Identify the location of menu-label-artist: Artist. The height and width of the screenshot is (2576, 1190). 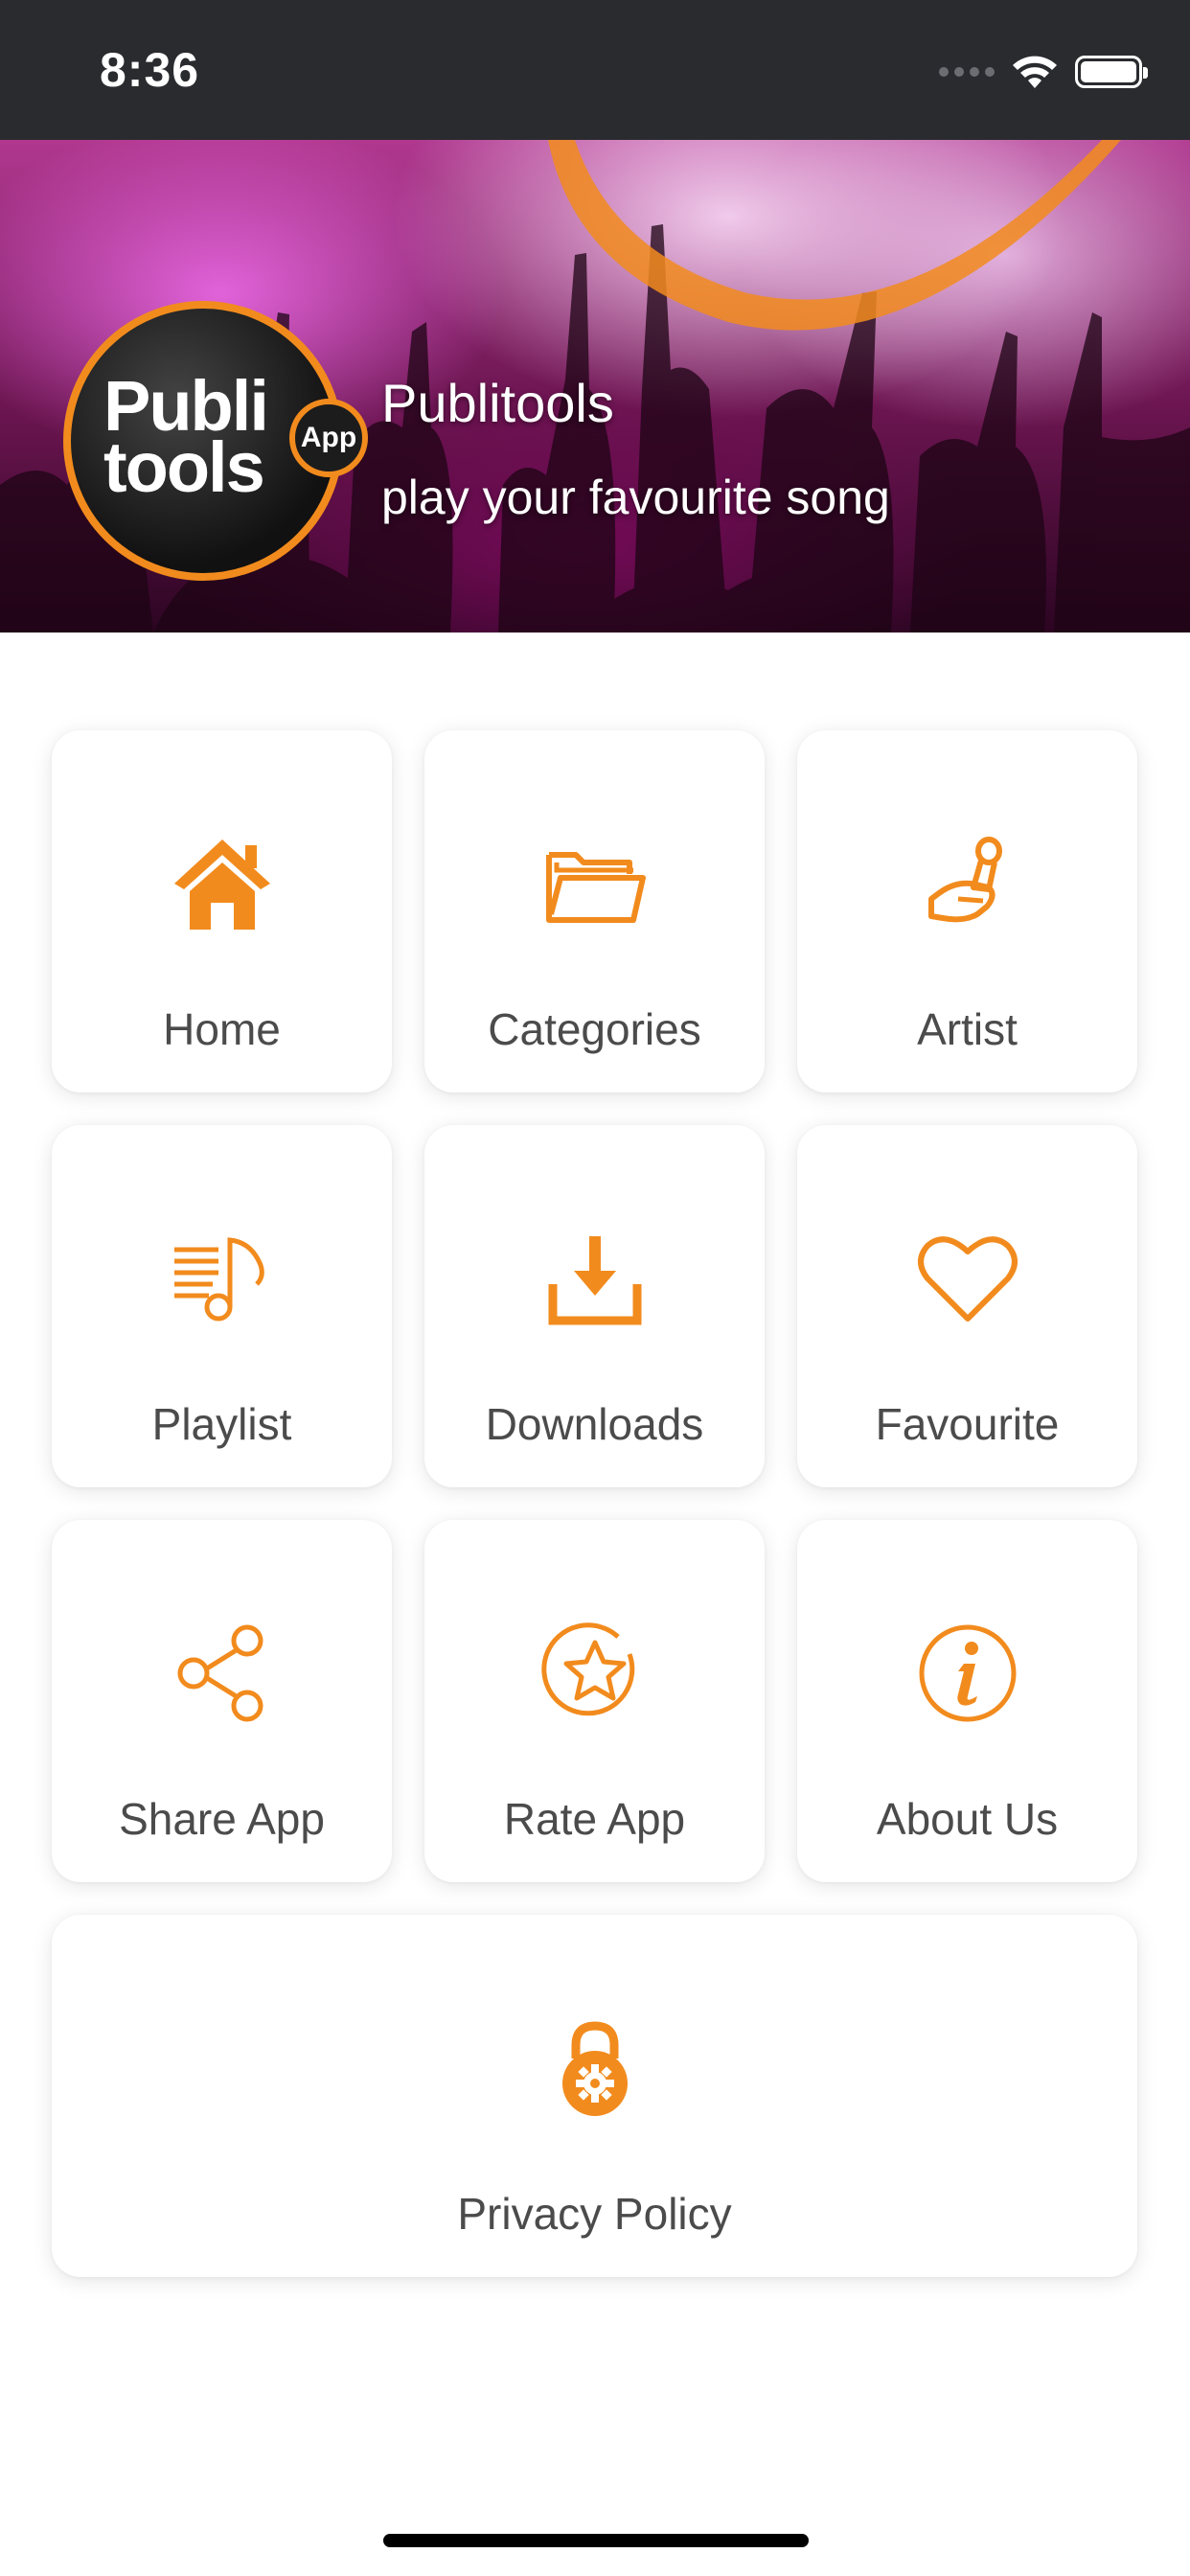
(968, 1029).